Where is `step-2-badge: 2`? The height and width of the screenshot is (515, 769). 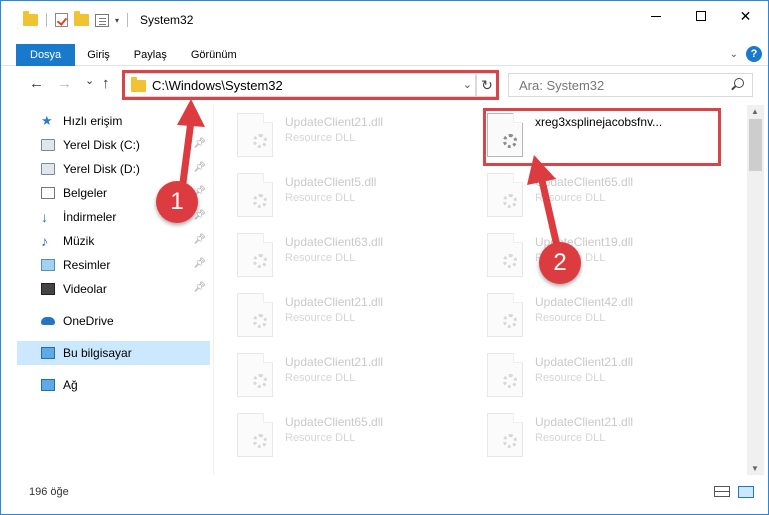
step-2-badge: 2 is located at coordinates (560, 263).